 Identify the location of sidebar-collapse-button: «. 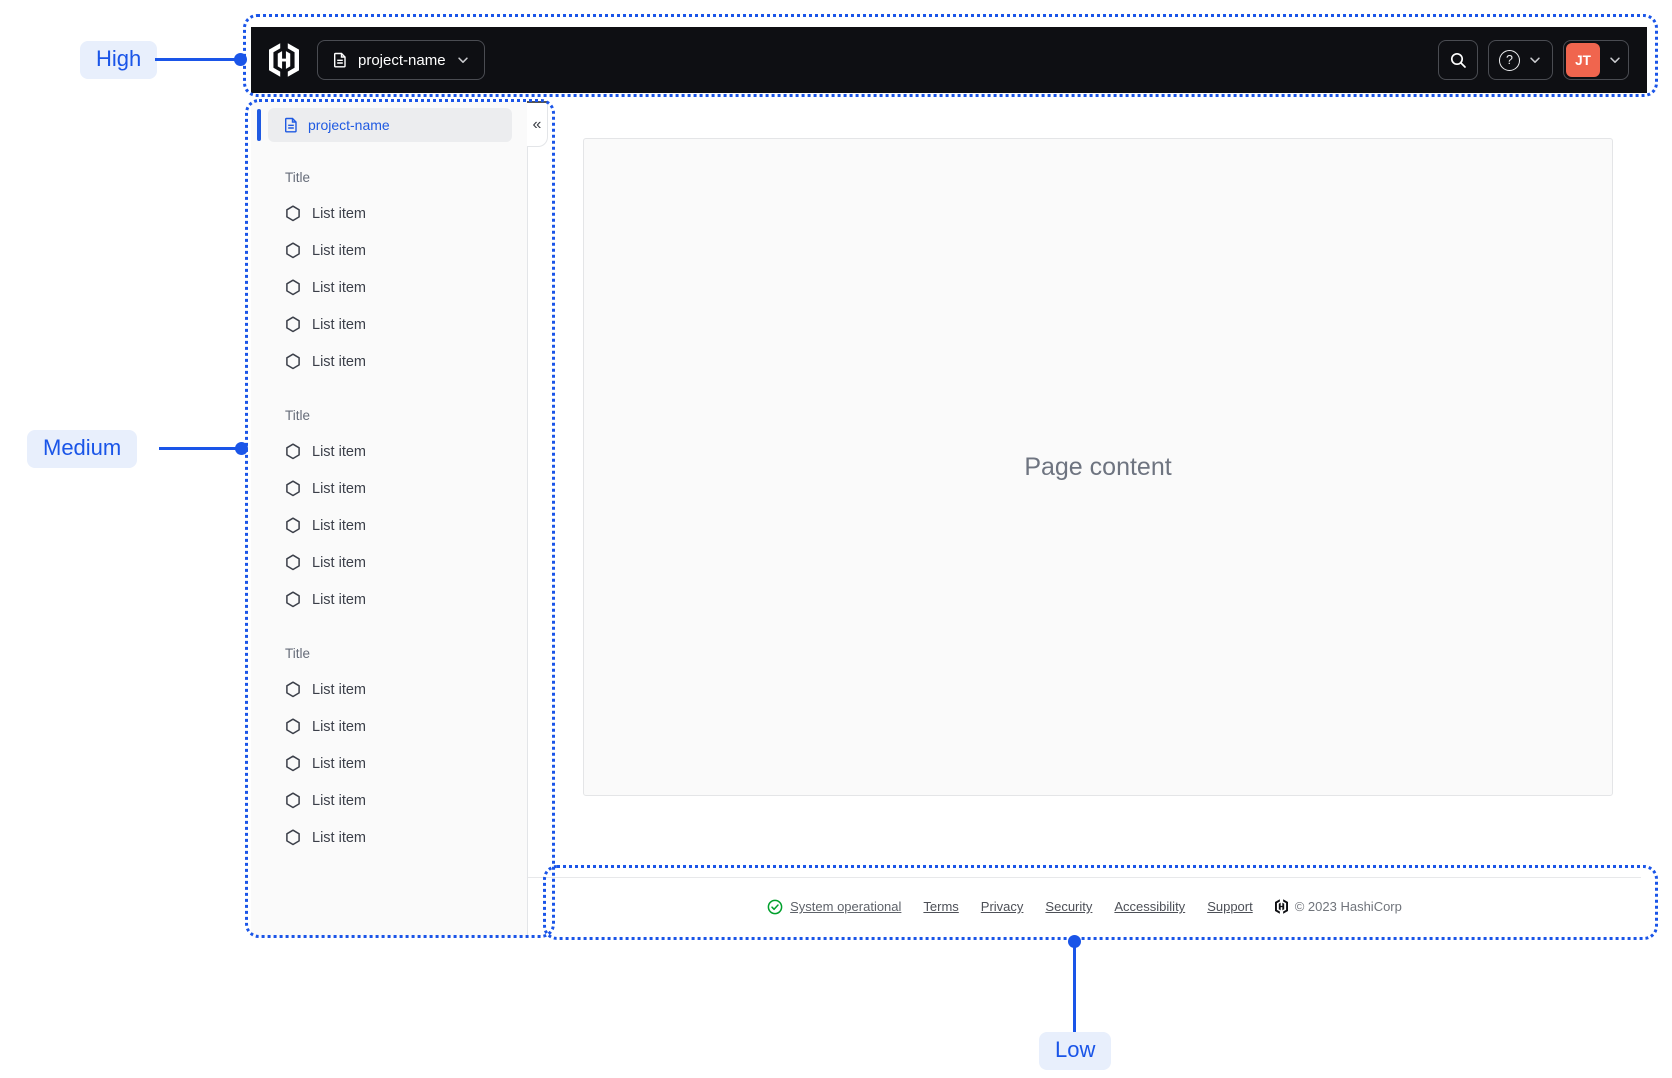
(537, 124).